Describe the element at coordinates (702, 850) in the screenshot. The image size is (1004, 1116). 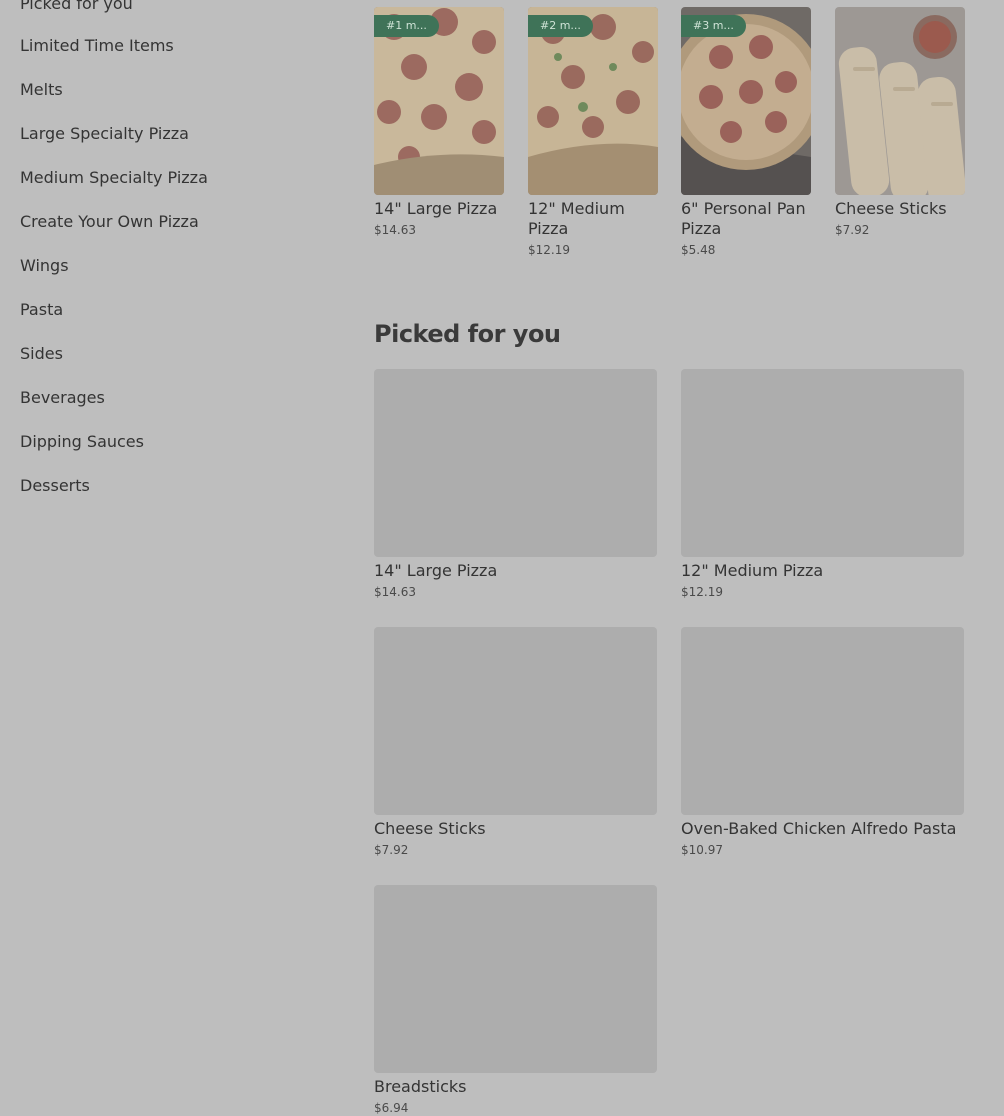
I see `item-price: $10.97` at that location.